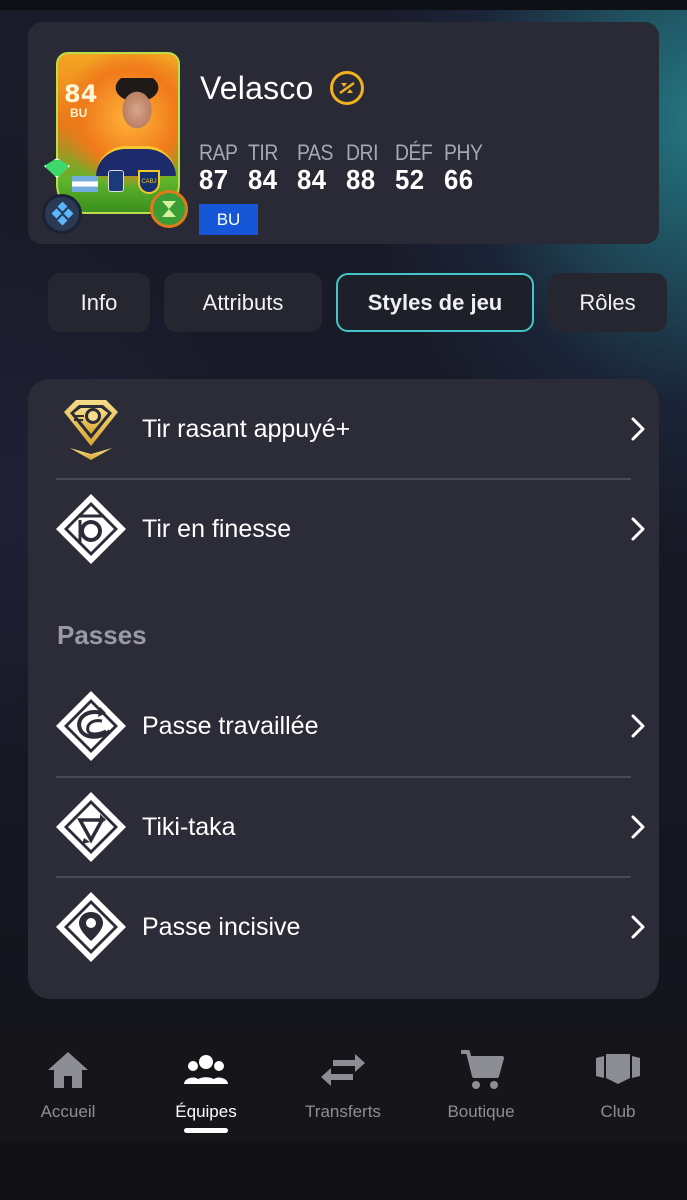 The image size is (687, 1200). Describe the element at coordinates (618, 1069) in the screenshot. I see `club-icon` at that location.